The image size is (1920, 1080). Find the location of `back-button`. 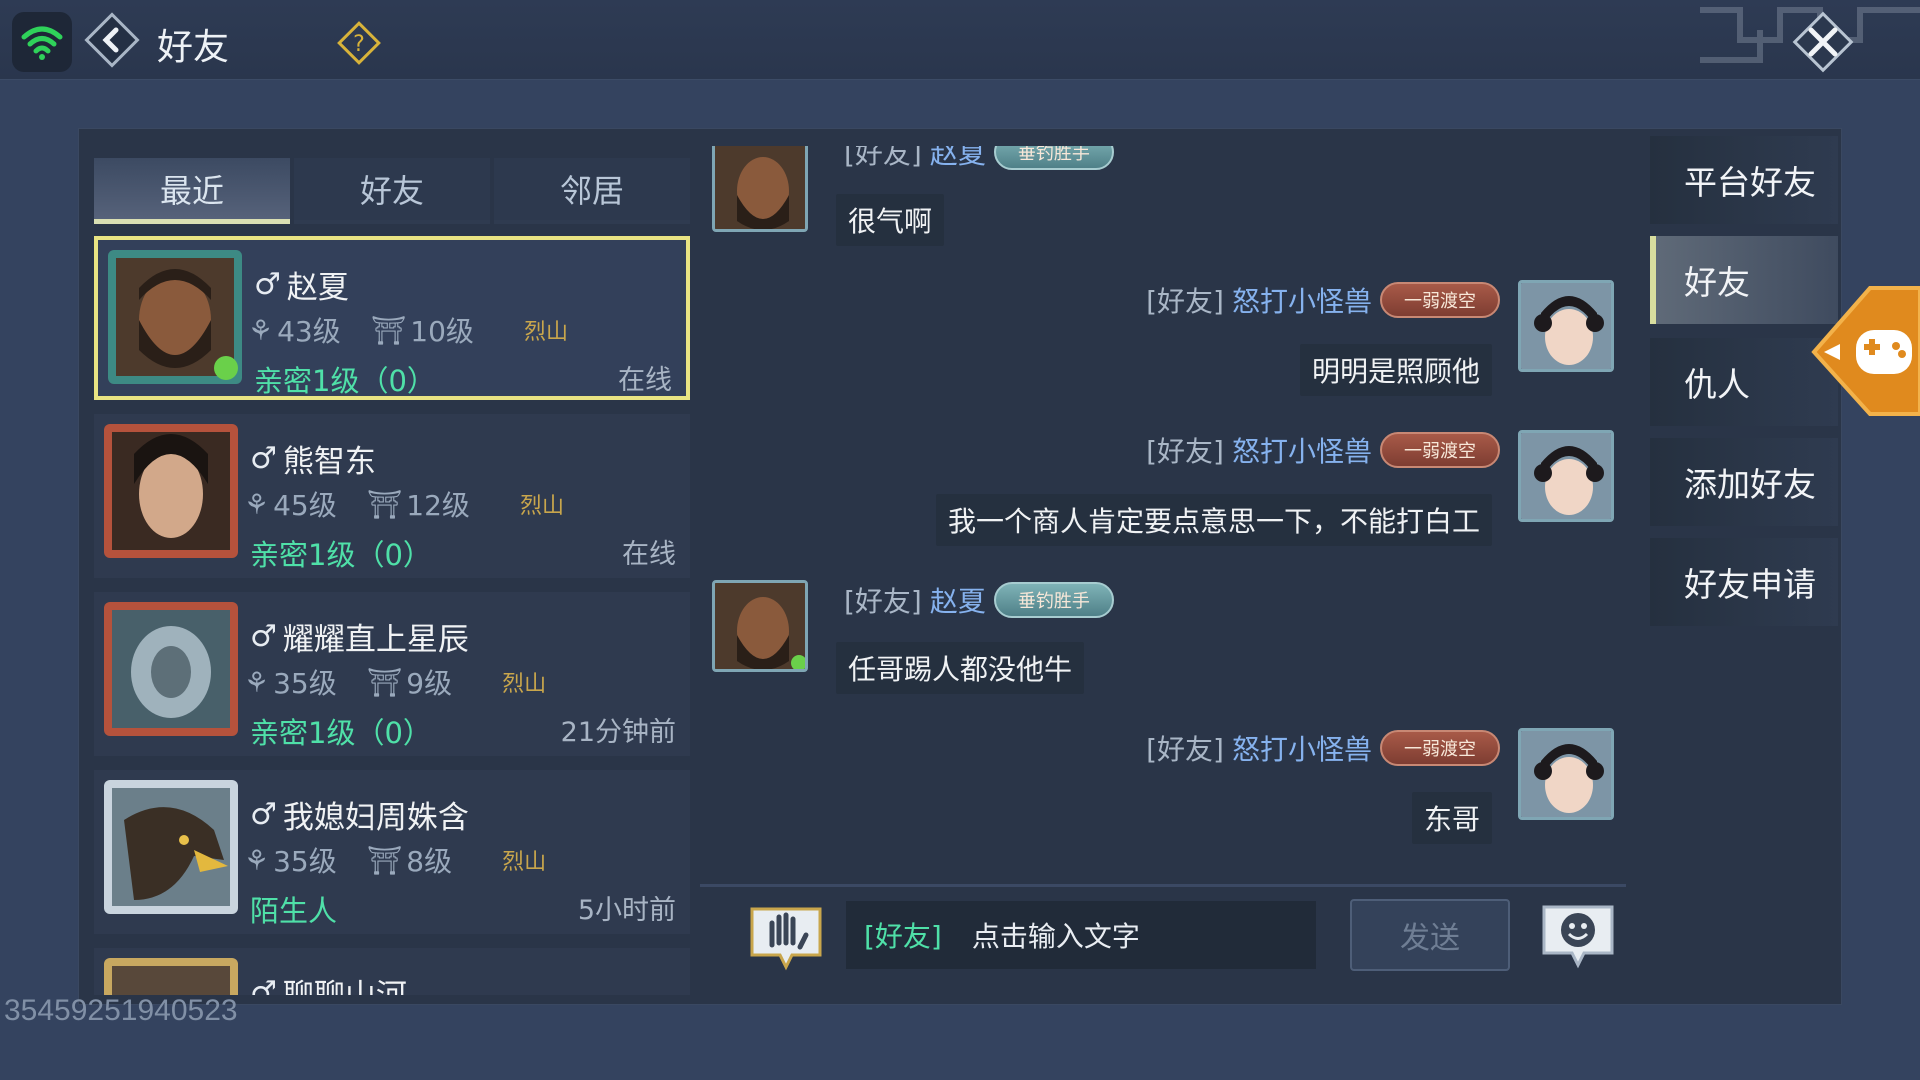

back-button is located at coordinates (112, 40).